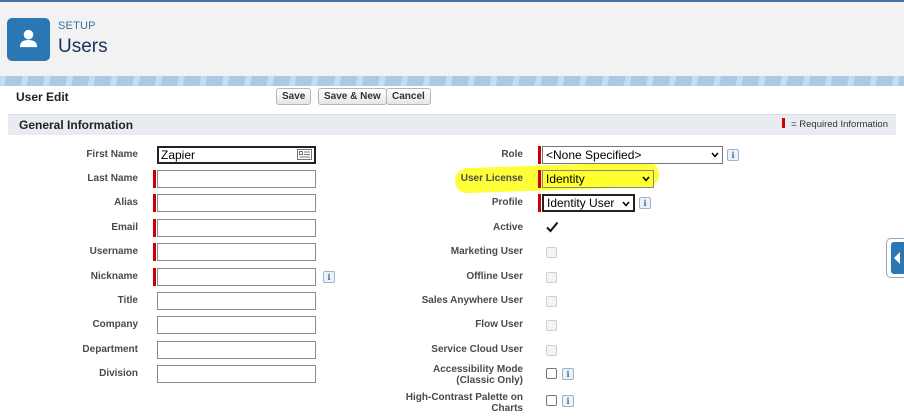  What do you see at coordinates (486, 251) in the screenshot?
I see `marketing-user-label: Marketing User` at bounding box center [486, 251].